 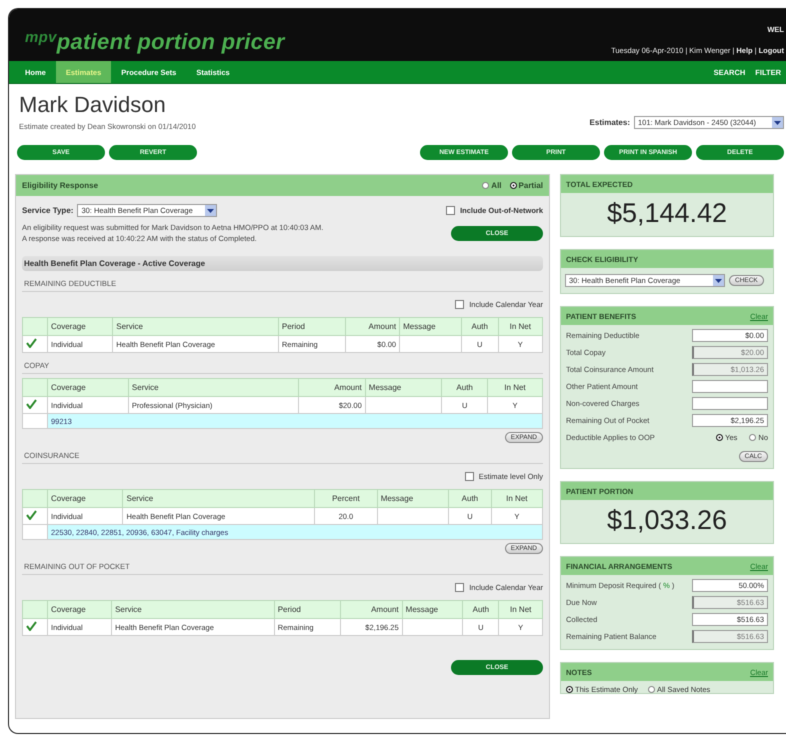 I want to click on patient-name: Mark Davidson, so click(x=93, y=105).